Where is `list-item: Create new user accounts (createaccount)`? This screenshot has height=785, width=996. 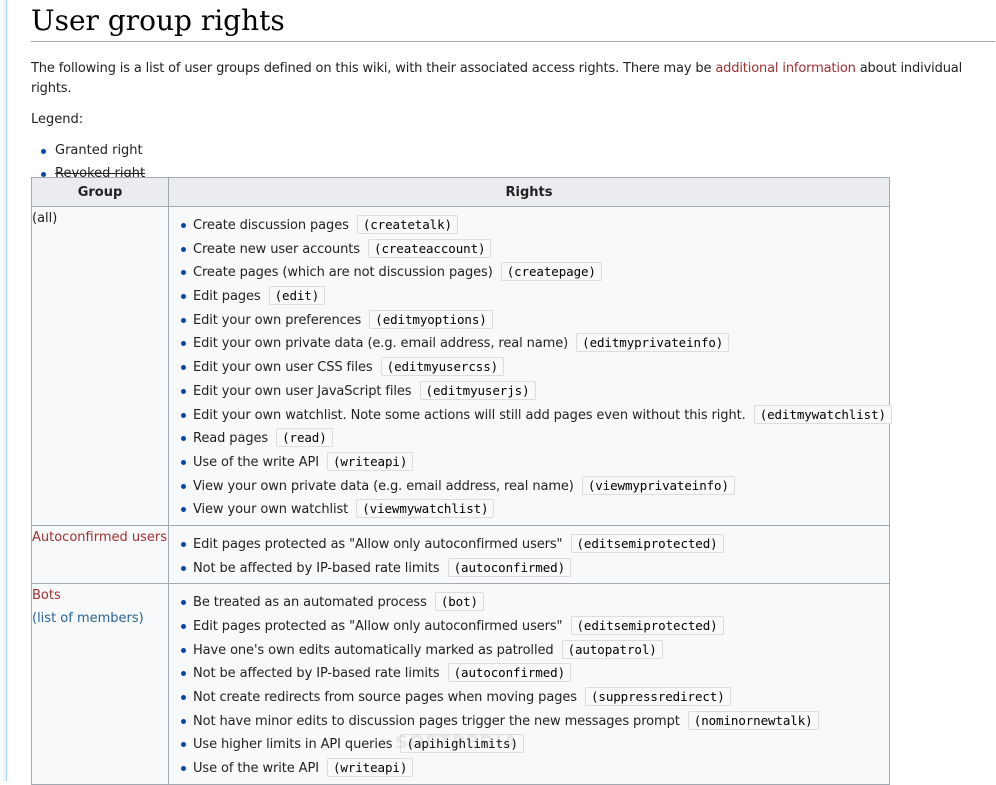 list-item: Create new user accounts (createaccount) is located at coordinates (529, 249).